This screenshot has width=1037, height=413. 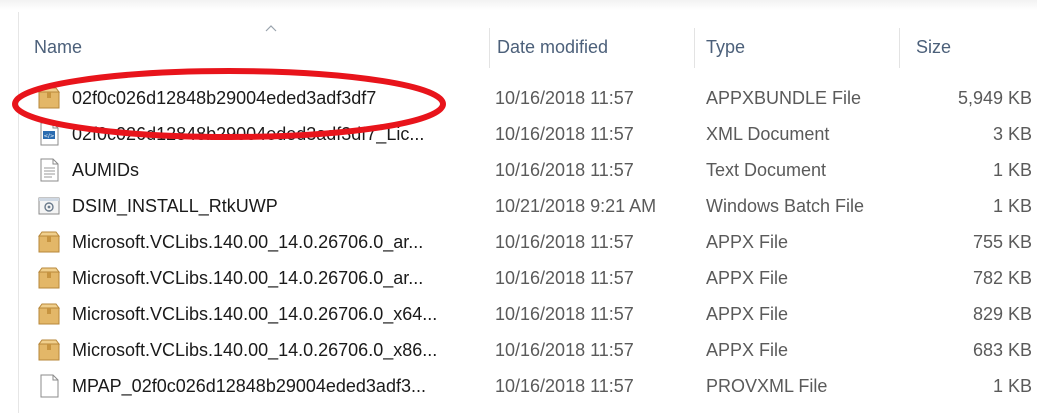 What do you see at coordinates (175, 206) in the screenshot?
I see `file-name: DSIM_INSTALL_RtkUWP` at bounding box center [175, 206].